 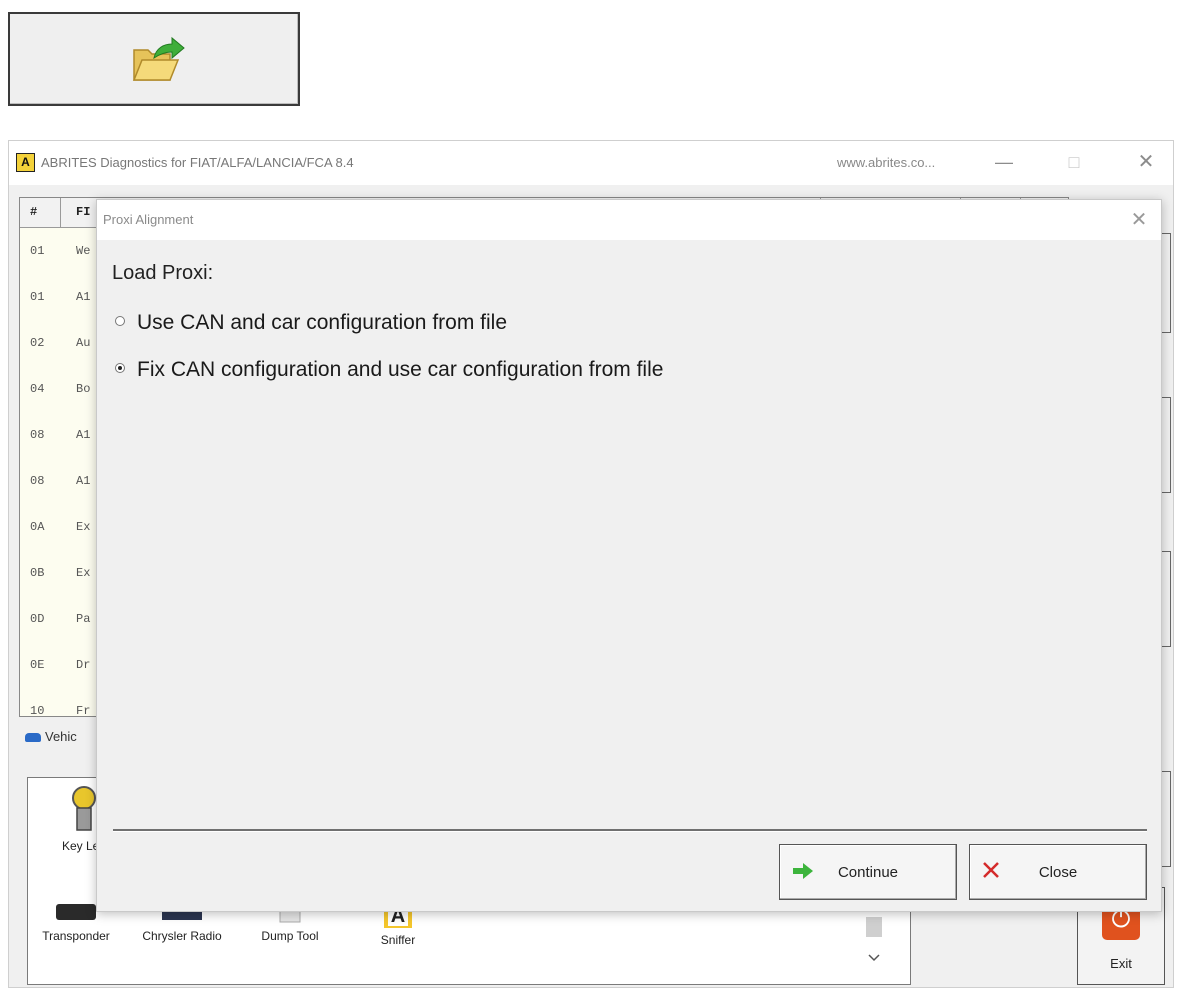 I want to click on close-label: Close, so click(x=1058, y=872).